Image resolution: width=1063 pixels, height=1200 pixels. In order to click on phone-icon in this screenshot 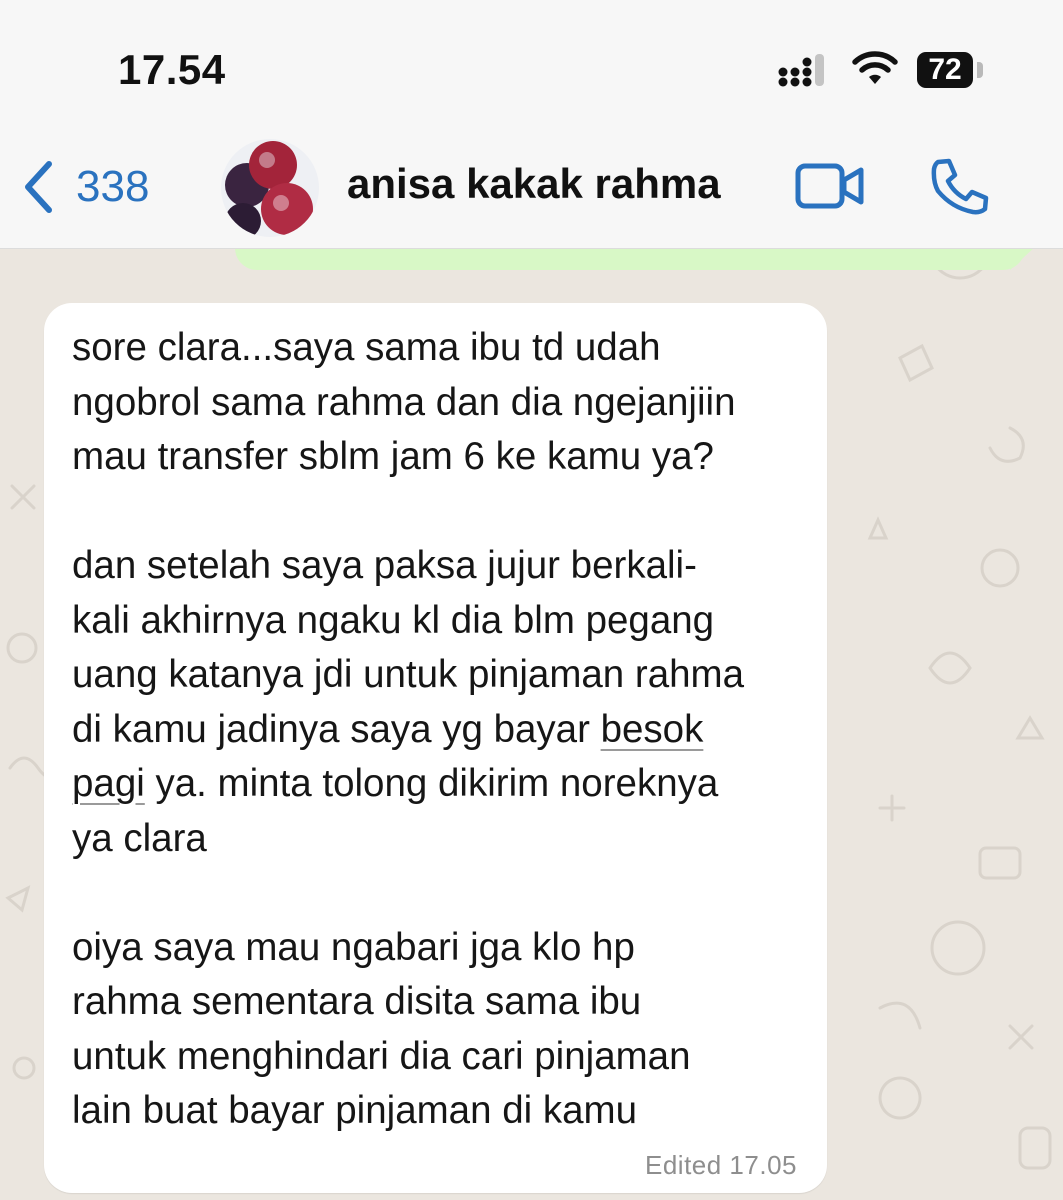, I will do `click(960, 186)`.